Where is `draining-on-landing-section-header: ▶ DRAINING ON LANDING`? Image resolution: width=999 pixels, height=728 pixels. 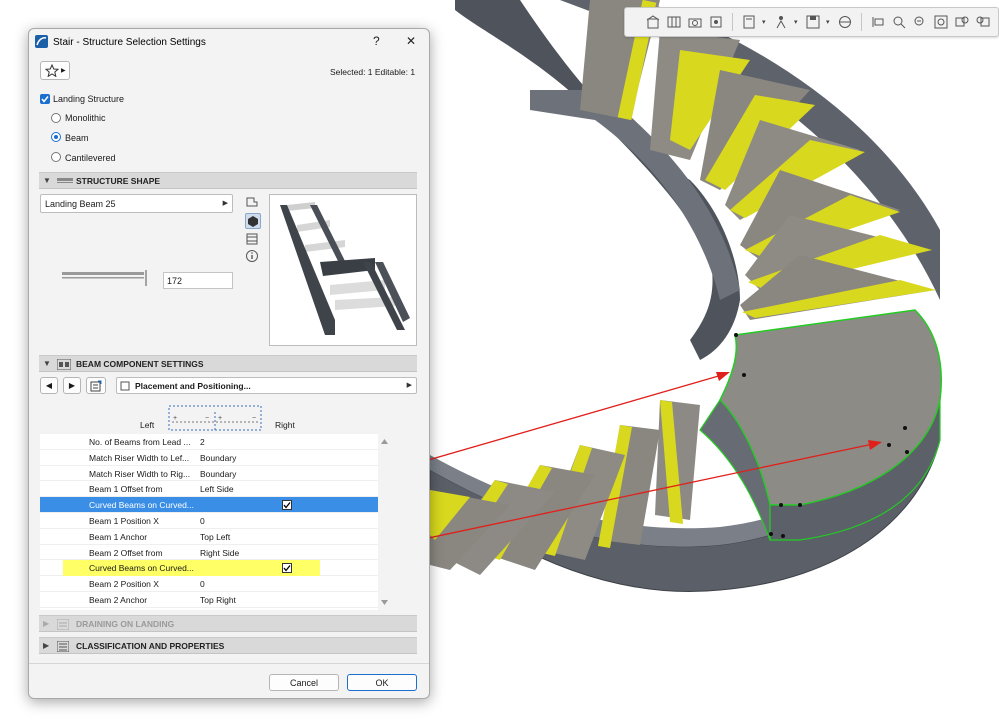 draining-on-landing-section-header: ▶ DRAINING ON LANDING is located at coordinates (228, 623).